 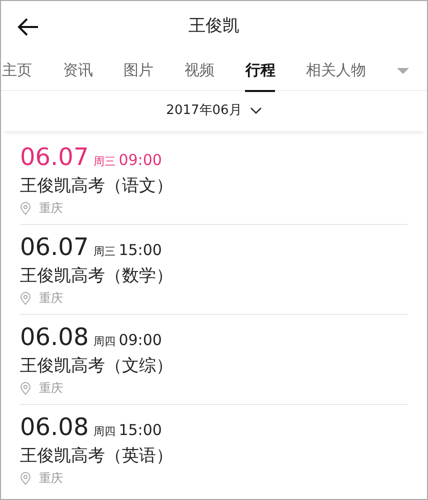 I want to click on tab: 相关人物, so click(x=336, y=75).